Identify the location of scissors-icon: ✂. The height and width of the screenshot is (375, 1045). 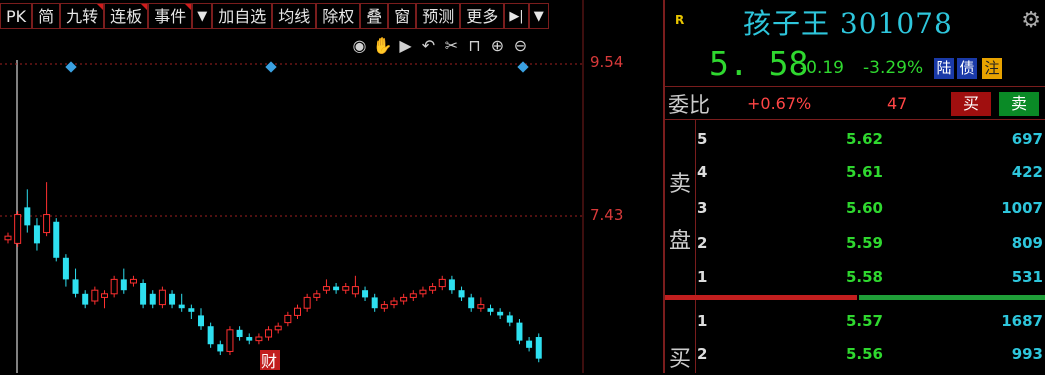
(451, 46).